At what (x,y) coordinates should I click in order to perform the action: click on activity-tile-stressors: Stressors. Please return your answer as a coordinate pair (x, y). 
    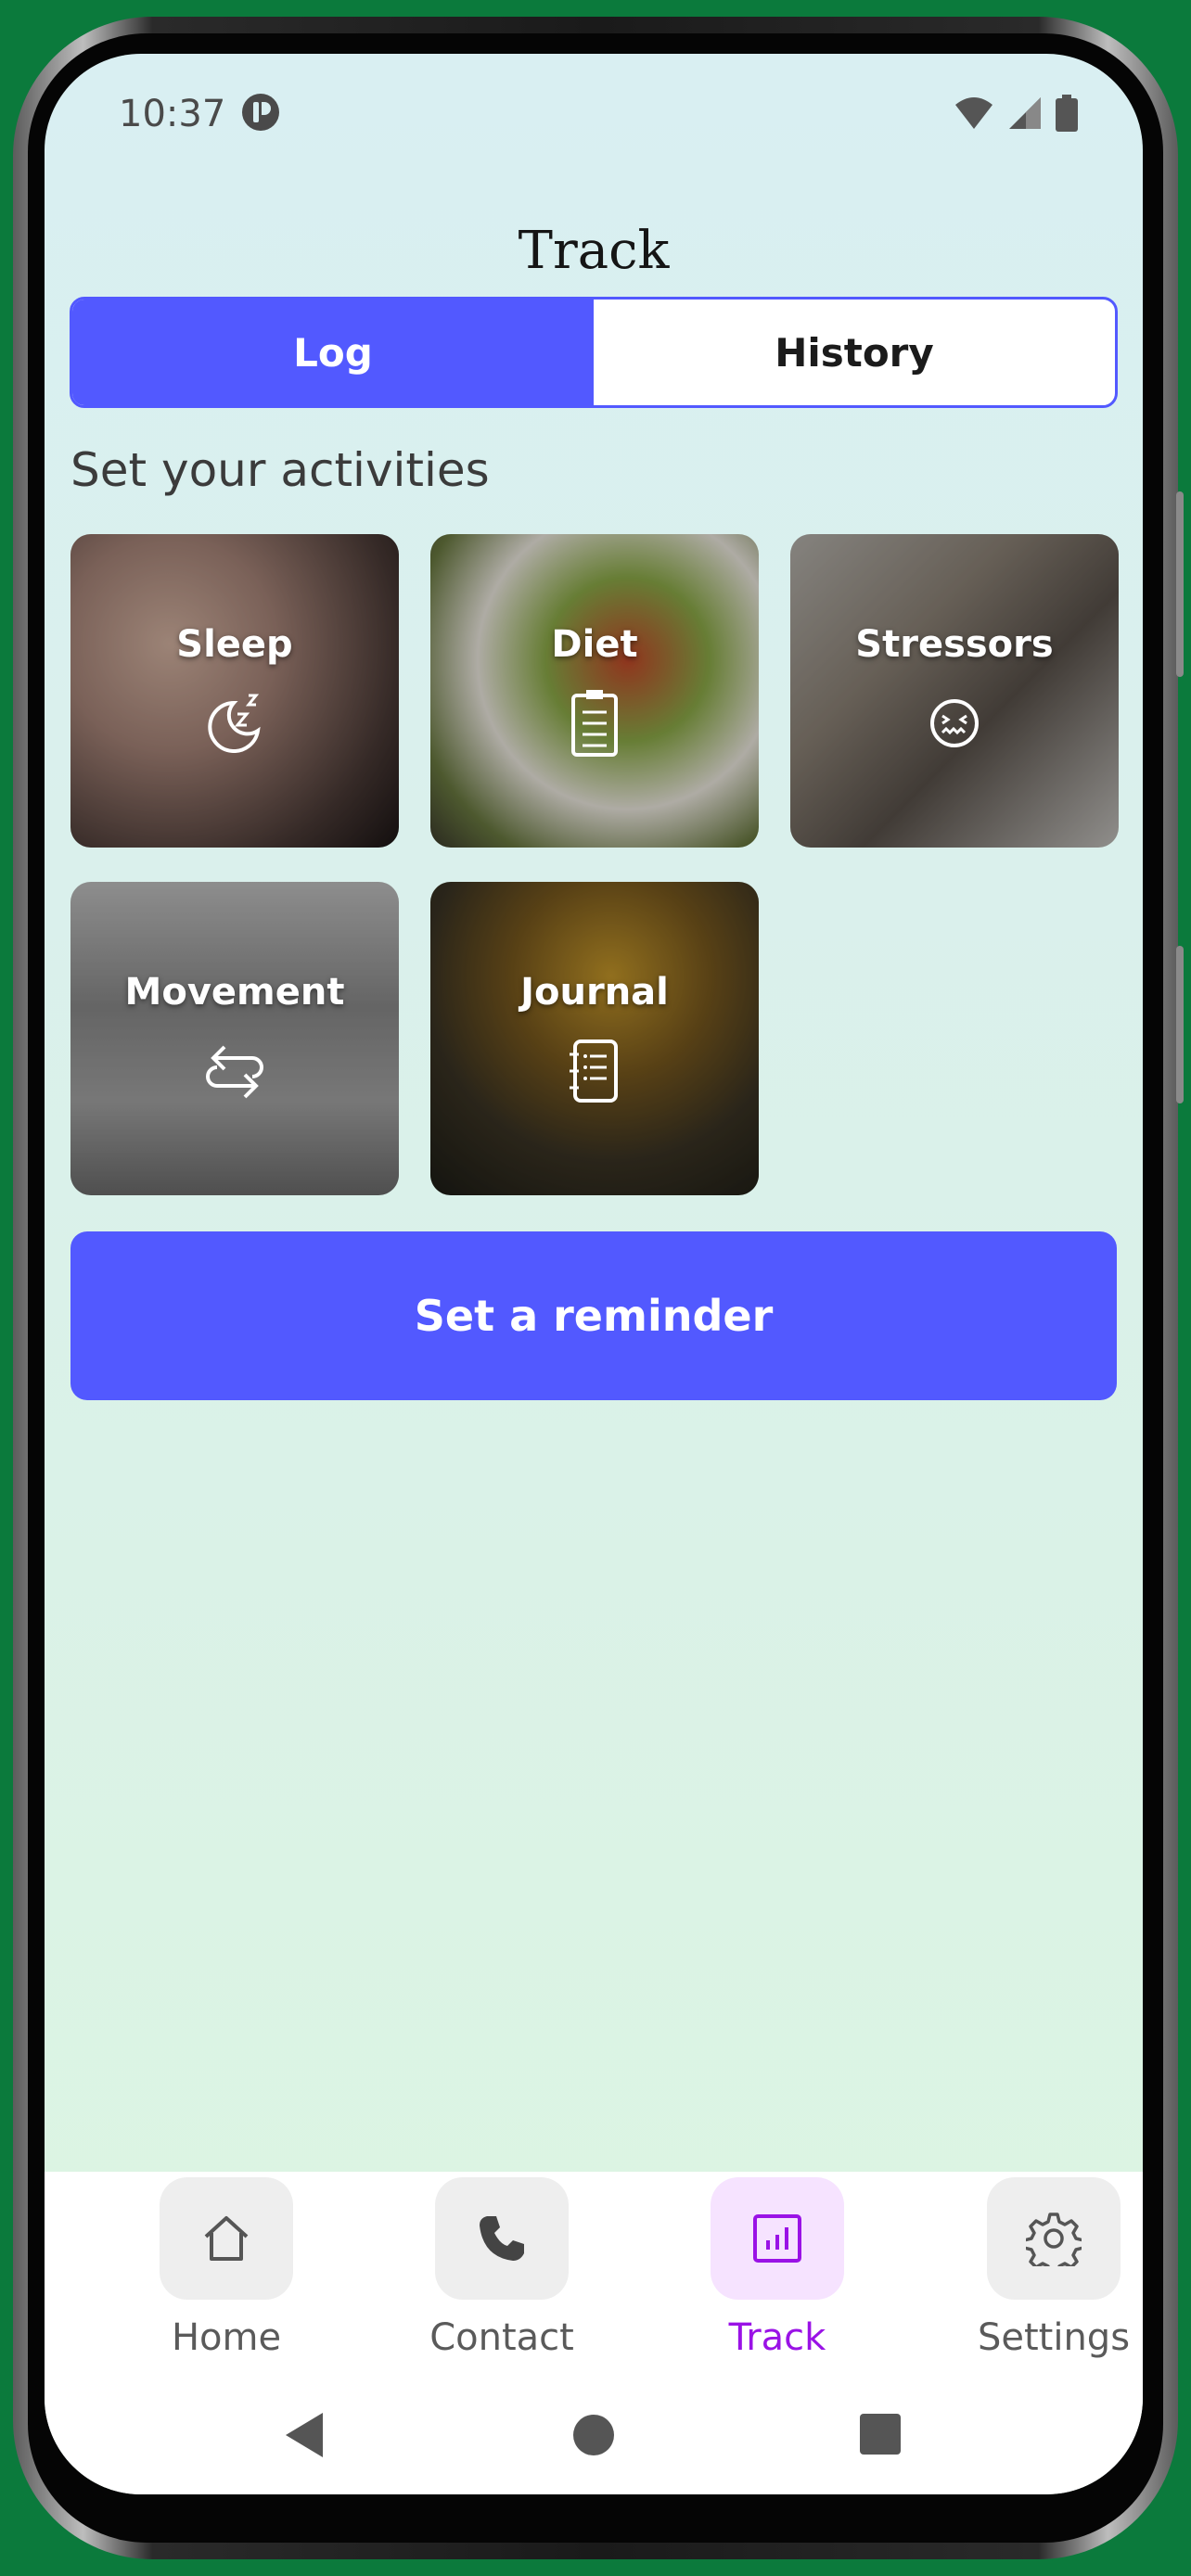
    Looking at the image, I should click on (955, 691).